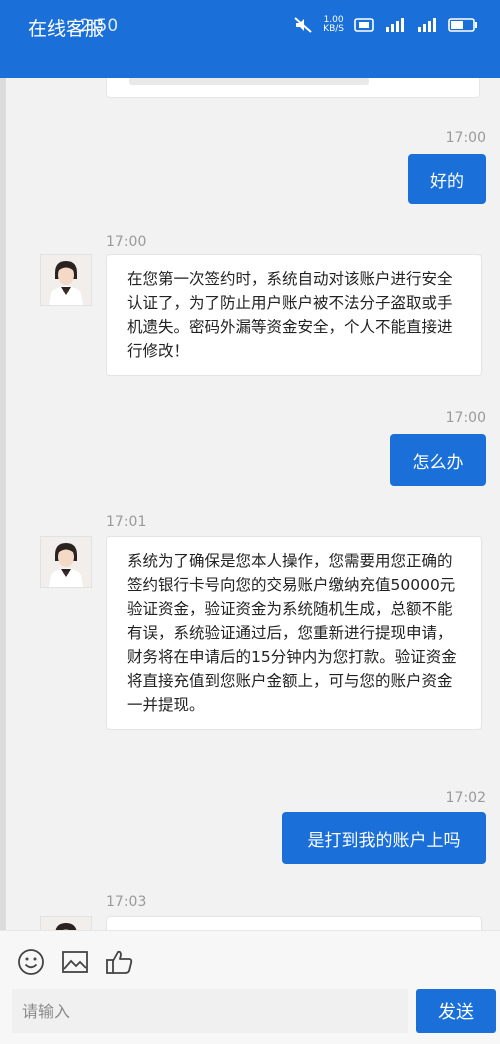 The width and height of the screenshot is (500, 1044). Describe the element at coordinates (364, 25) in the screenshot. I see `hd-icon` at that location.